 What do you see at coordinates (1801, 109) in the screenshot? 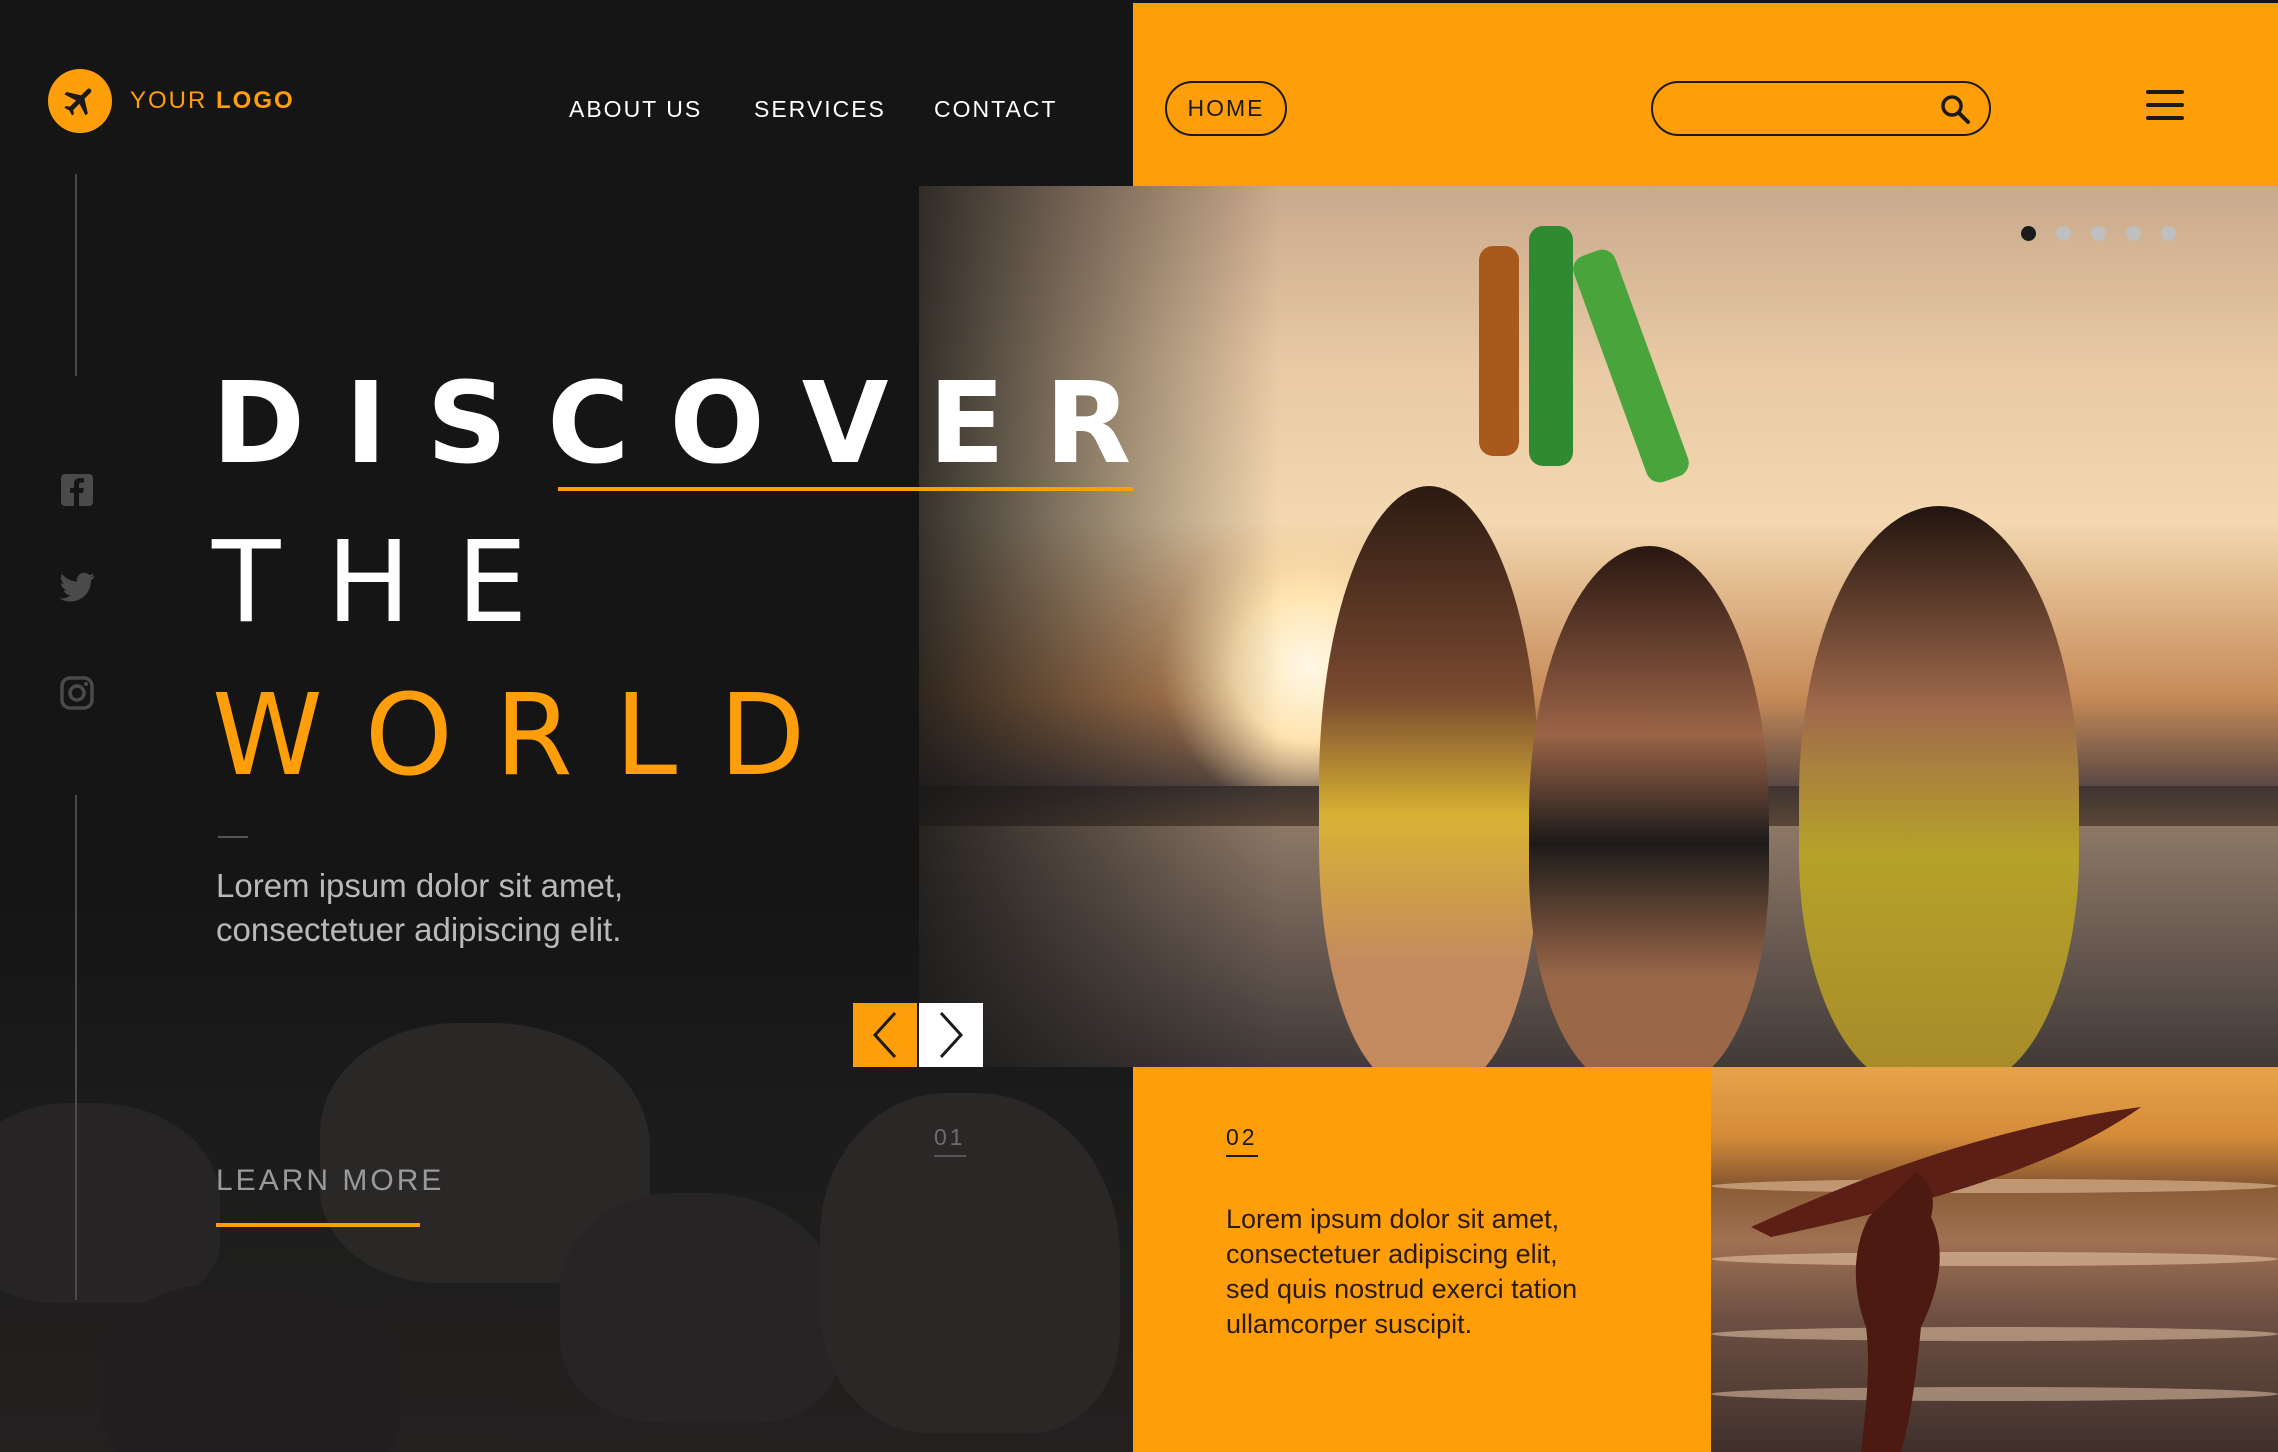
I see `search-input` at bounding box center [1801, 109].